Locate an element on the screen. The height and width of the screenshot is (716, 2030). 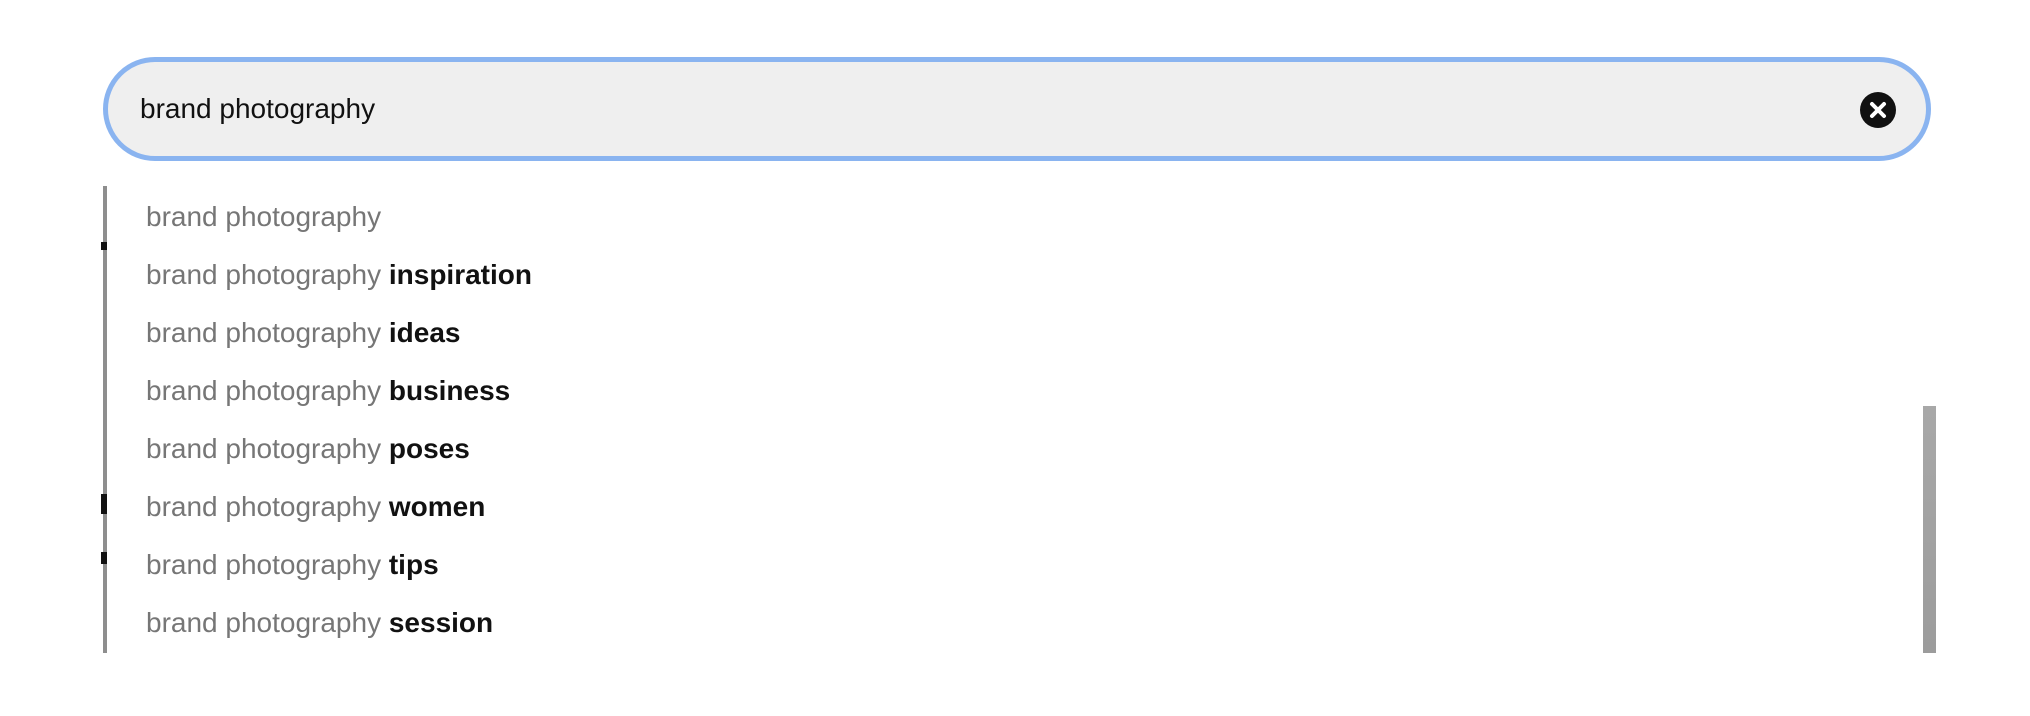
suggestion-item: brand photography poses is located at coordinates (308, 449).